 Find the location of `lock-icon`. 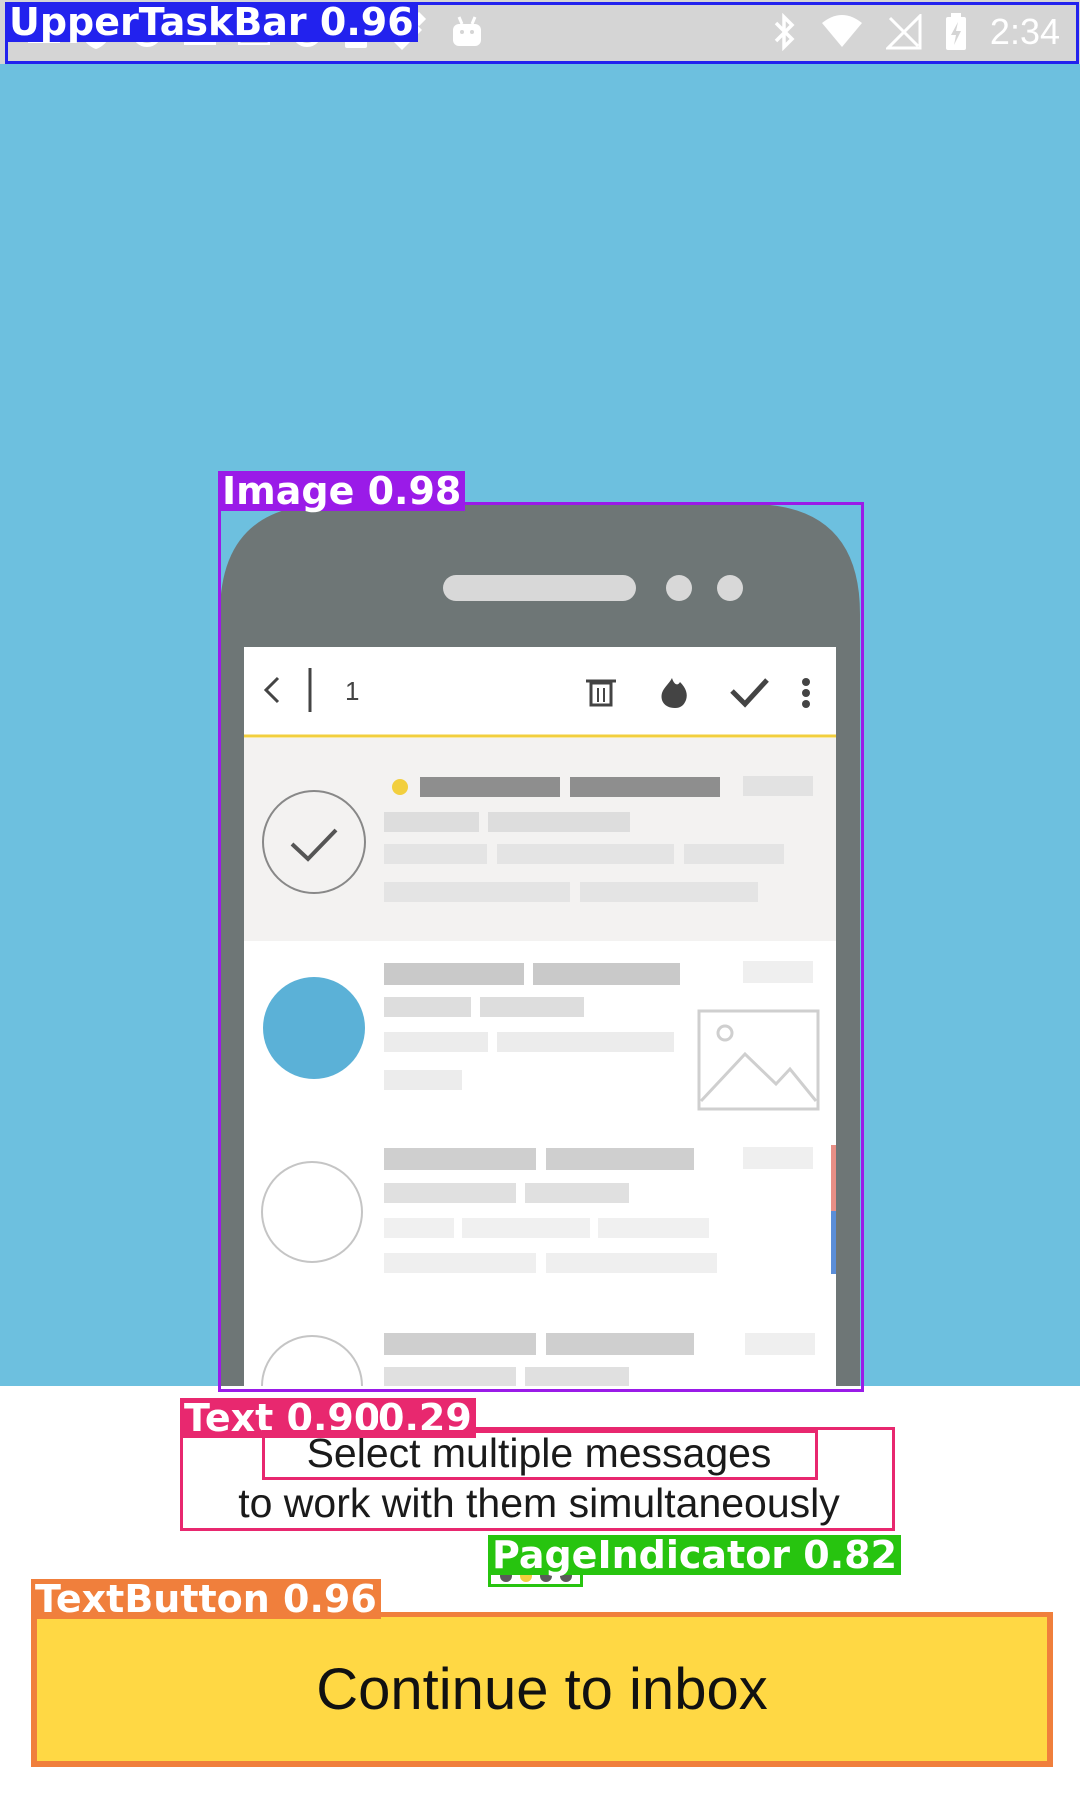

lock-icon is located at coordinates (356, 32).